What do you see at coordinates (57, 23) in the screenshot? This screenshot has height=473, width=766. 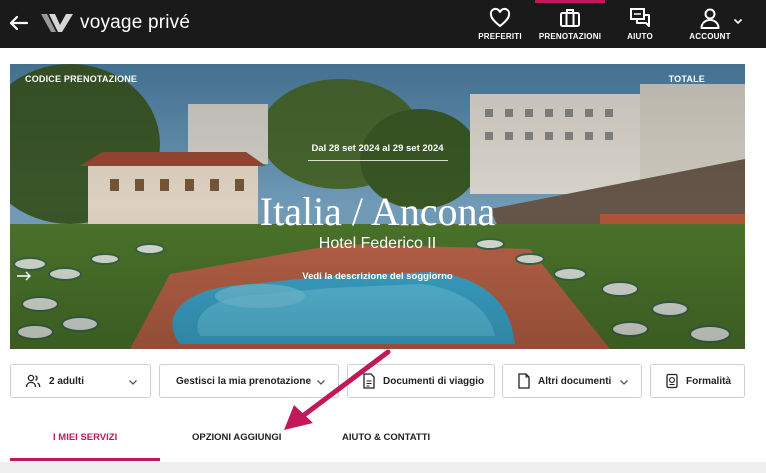 I see `logo-mark-icon` at bounding box center [57, 23].